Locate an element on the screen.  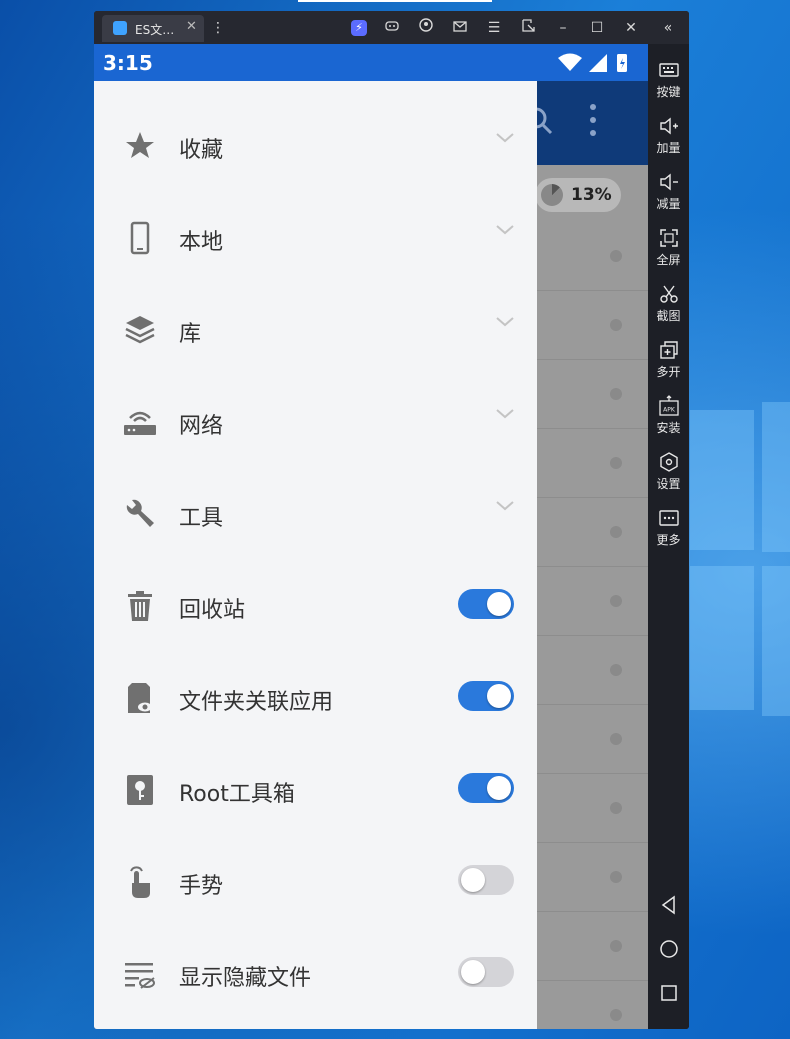
drawer-item-favorites: 收藏 is located at coordinates (315, 145).